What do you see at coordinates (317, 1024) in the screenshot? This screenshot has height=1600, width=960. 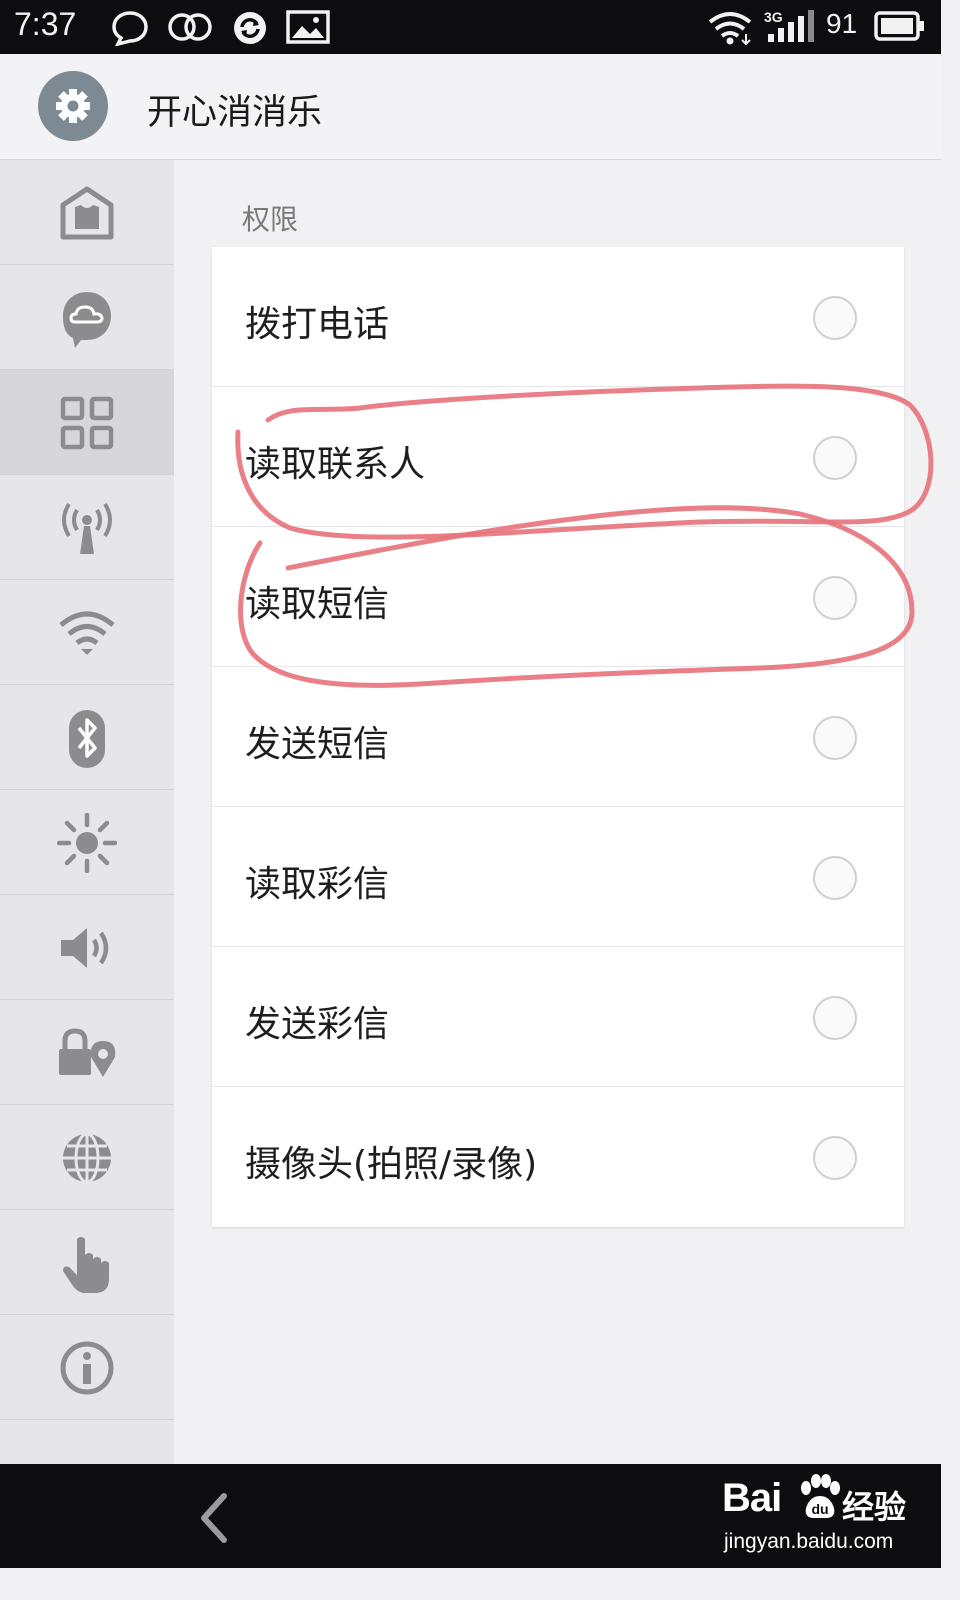 I see `permission-label: 发送彩信` at bounding box center [317, 1024].